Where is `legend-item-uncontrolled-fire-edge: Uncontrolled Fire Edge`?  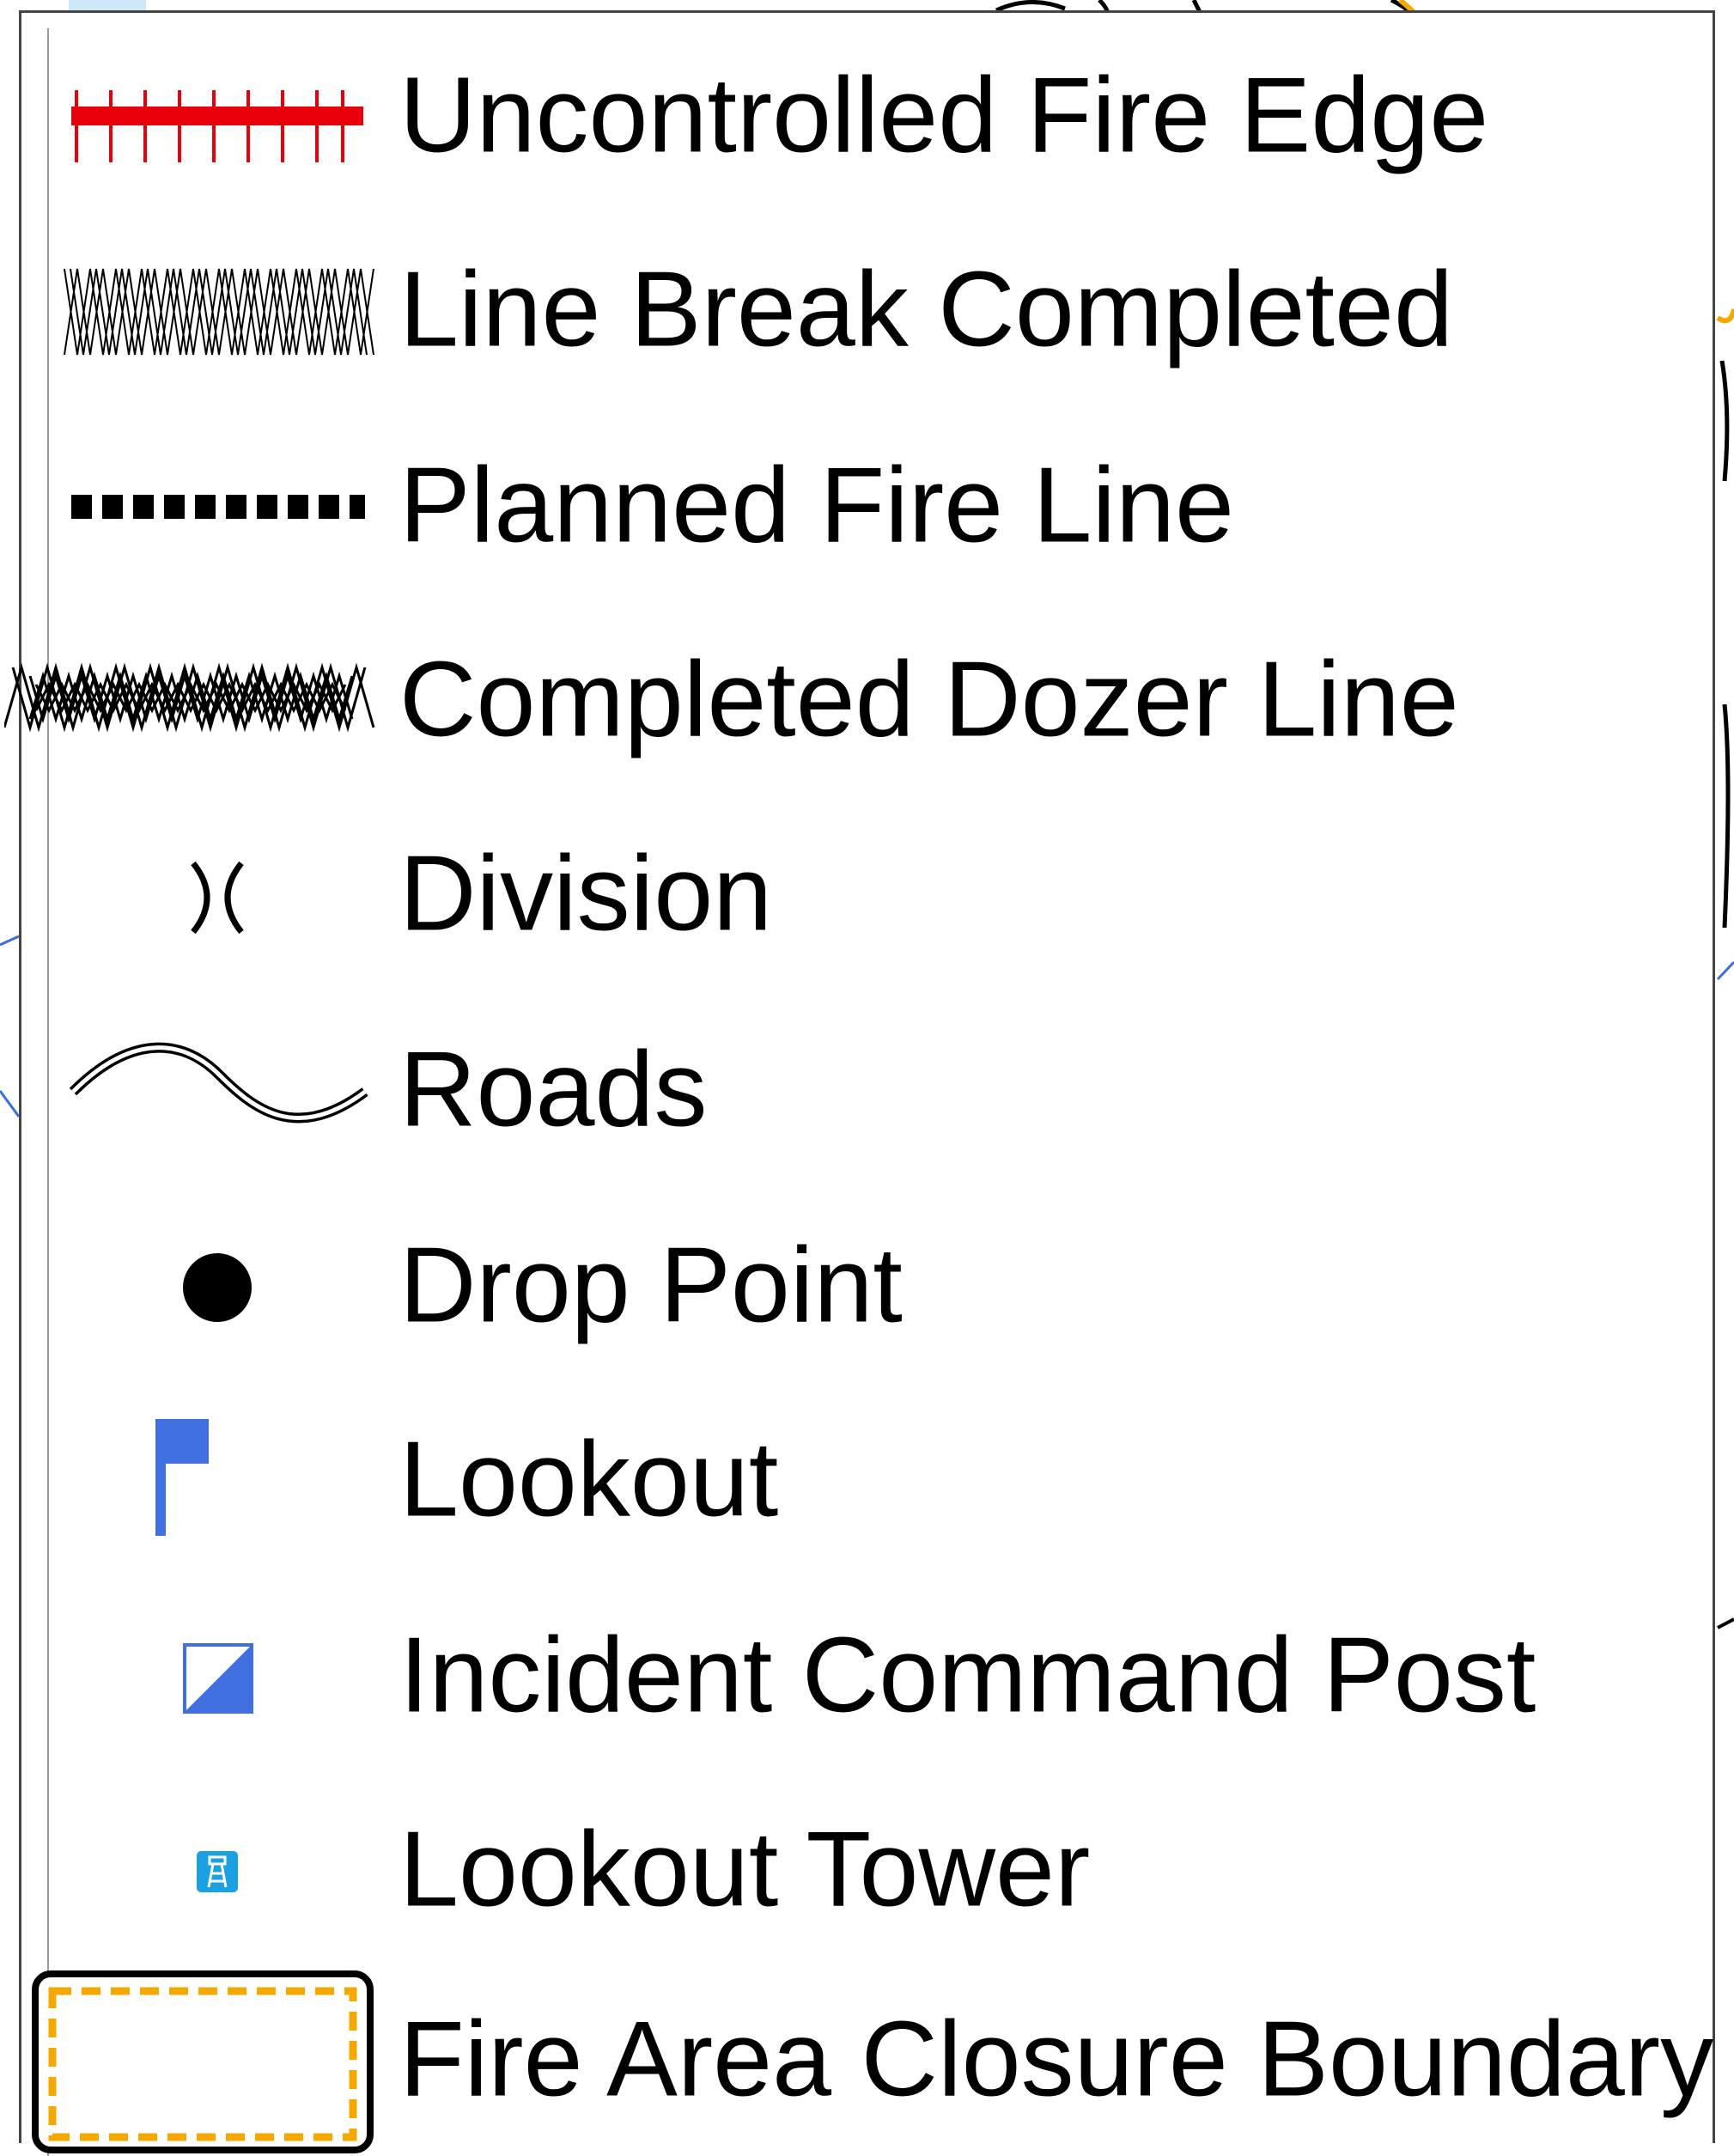 legend-item-uncontrolled-fire-edge: Uncontrolled Fire Edge is located at coordinates (869, 117).